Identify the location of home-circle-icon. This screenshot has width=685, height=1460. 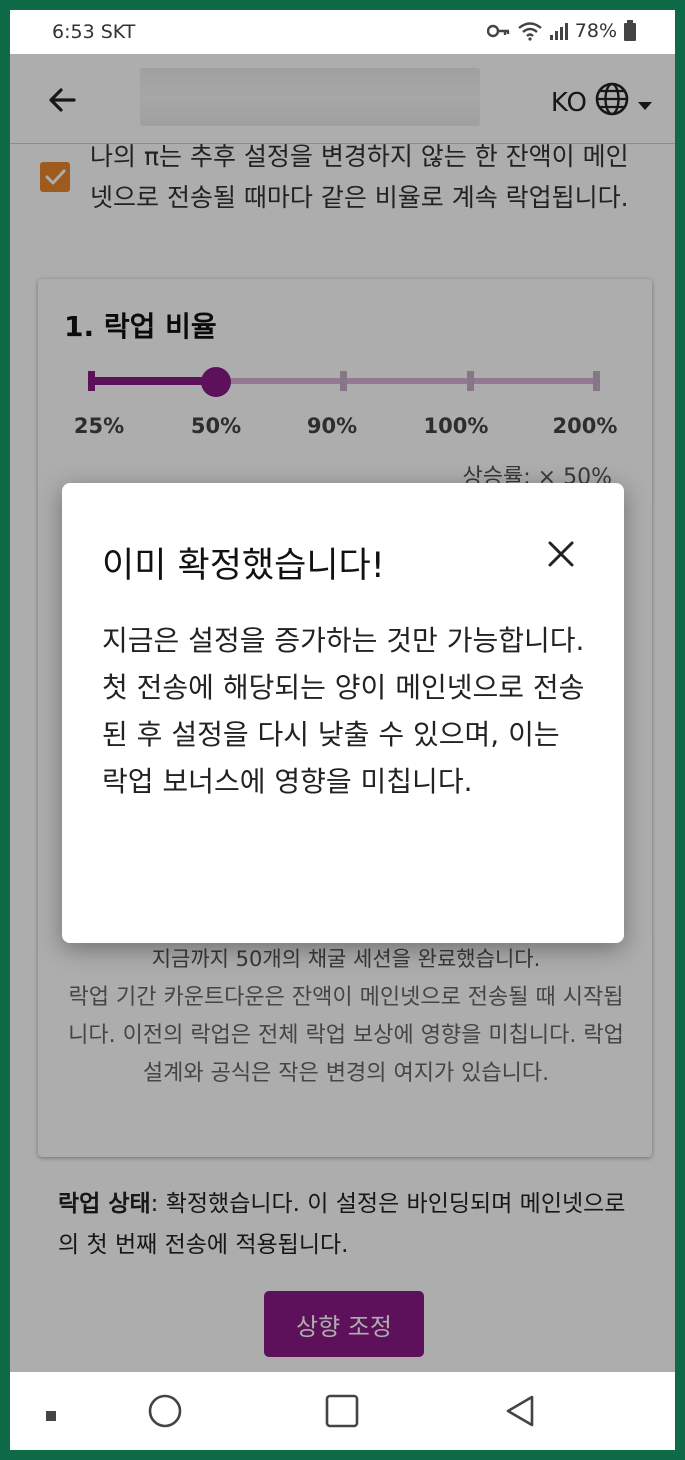
(165, 1413).